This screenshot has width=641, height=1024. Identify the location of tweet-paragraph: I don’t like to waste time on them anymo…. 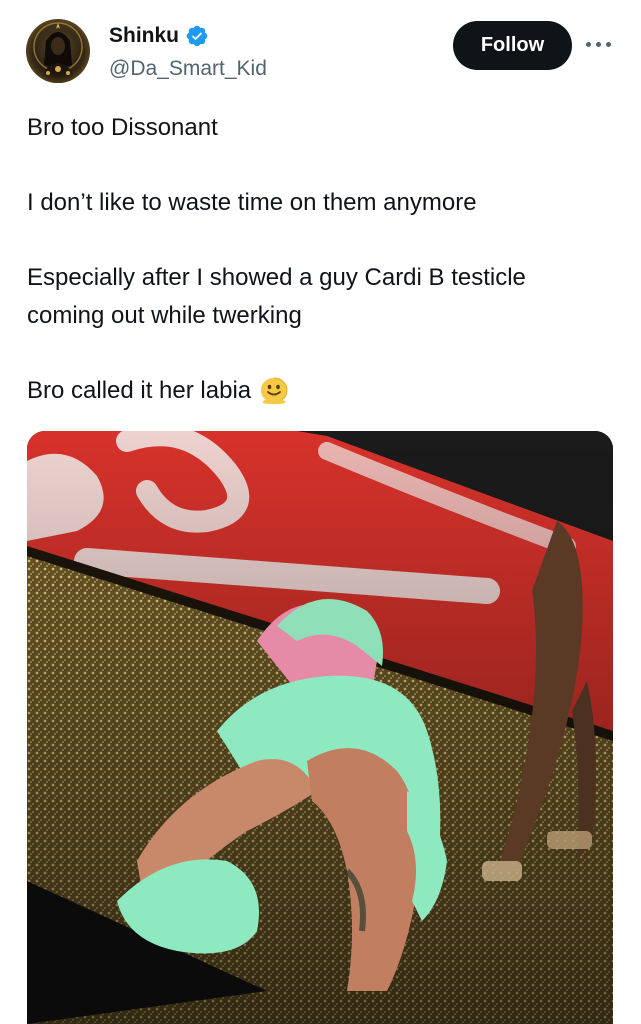
(252, 202).